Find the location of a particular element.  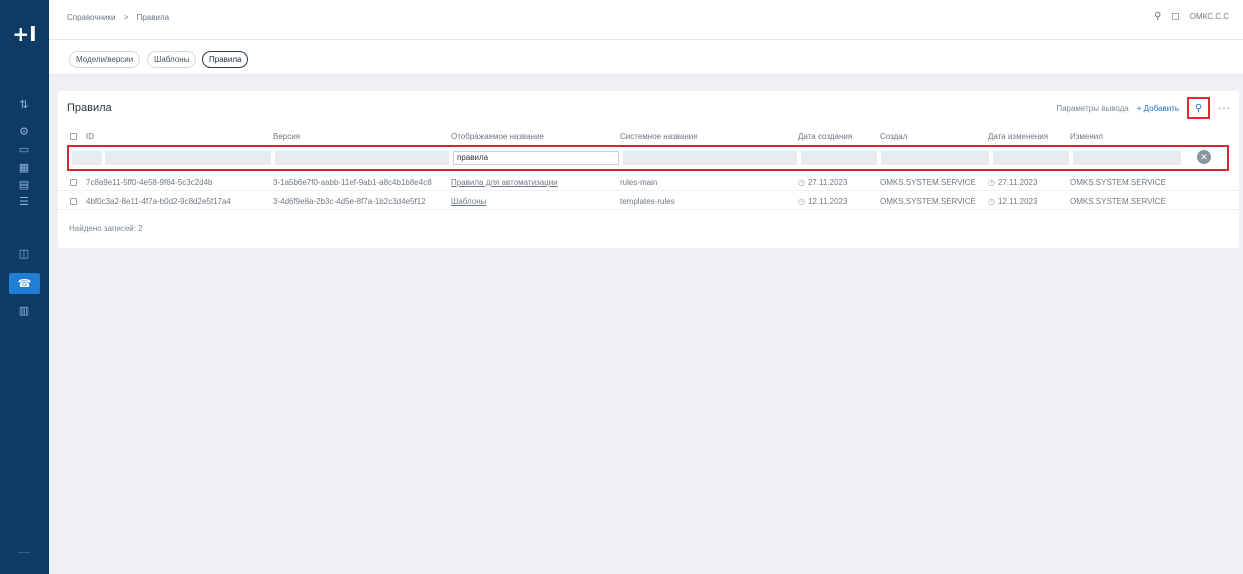

sidebar-item-clipboard: ▭ is located at coordinates (24, 149).